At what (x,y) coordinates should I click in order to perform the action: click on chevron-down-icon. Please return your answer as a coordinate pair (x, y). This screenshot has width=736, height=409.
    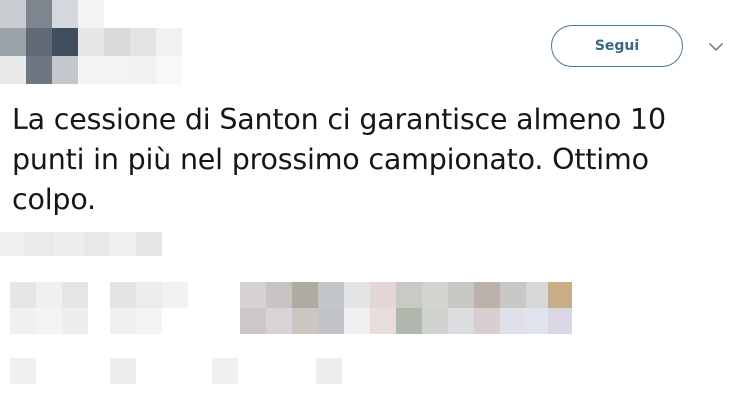
    Looking at the image, I should click on (716, 47).